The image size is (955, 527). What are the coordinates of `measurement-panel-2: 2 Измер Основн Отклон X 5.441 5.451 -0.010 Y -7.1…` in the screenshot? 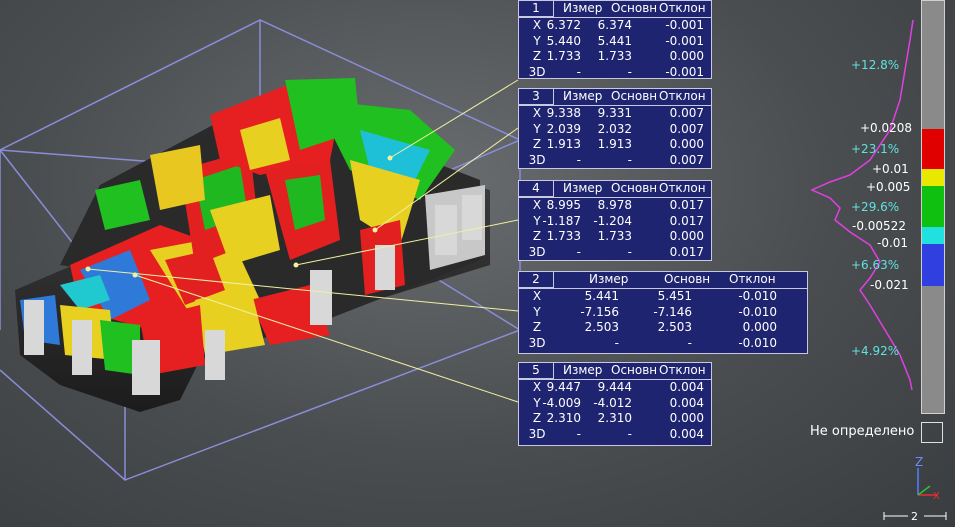 It's located at (663, 312).